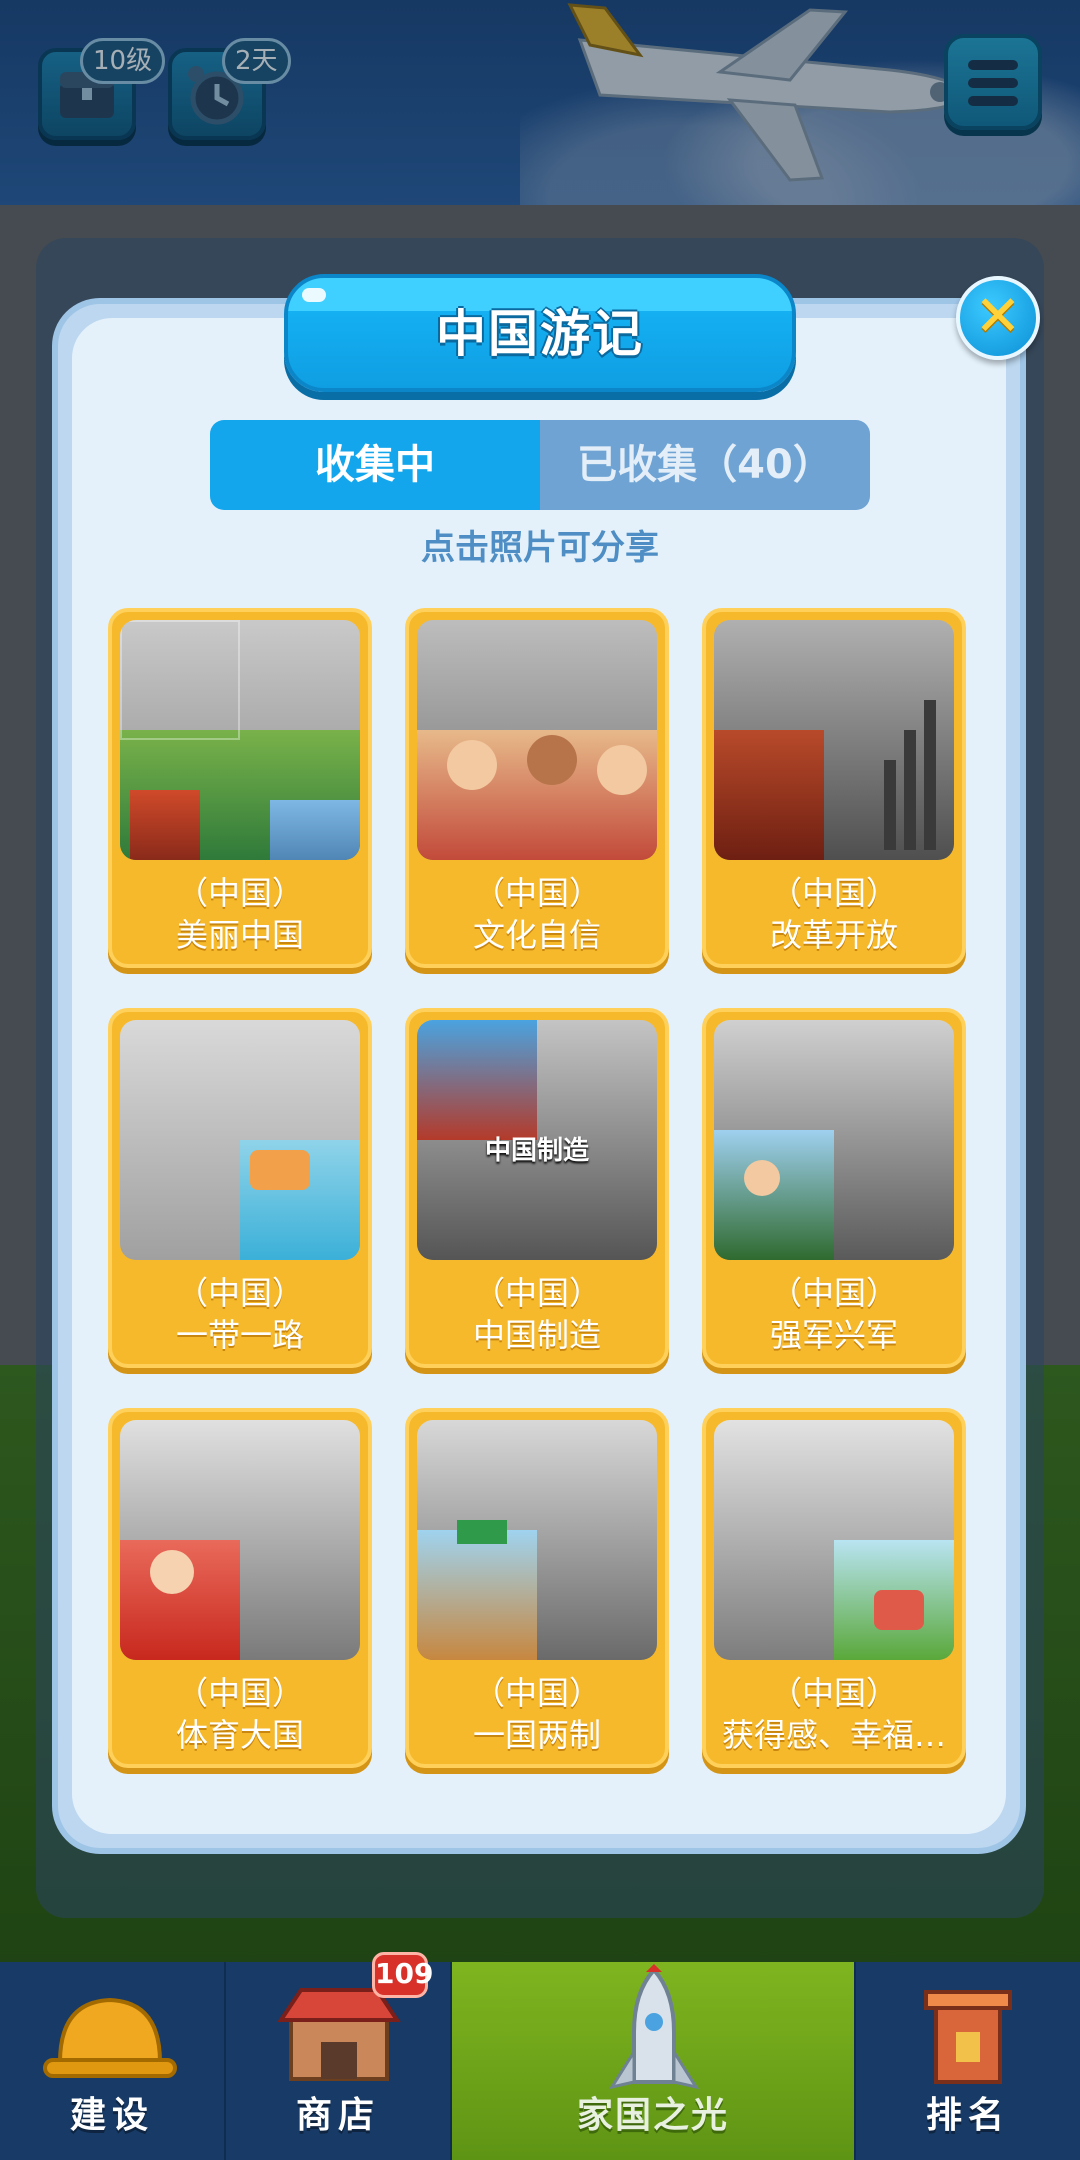 This screenshot has height=2160, width=1080. I want to click on photo-card-strong-army: （中国） 强军兴军, so click(834, 1188).